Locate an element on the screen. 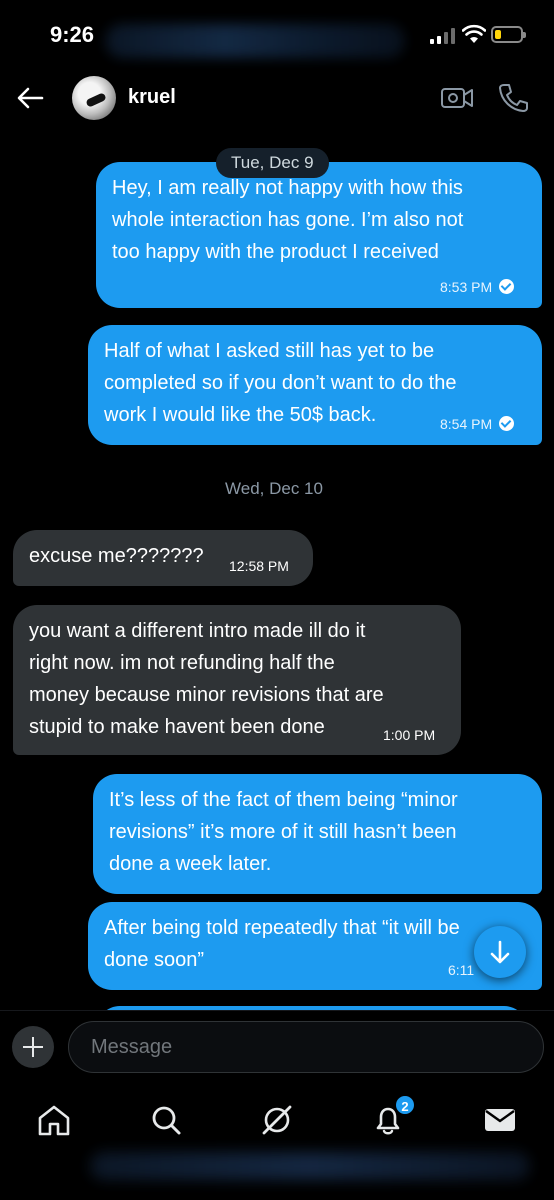 The image size is (554, 1200). wifi-icon is located at coordinates (474, 33).